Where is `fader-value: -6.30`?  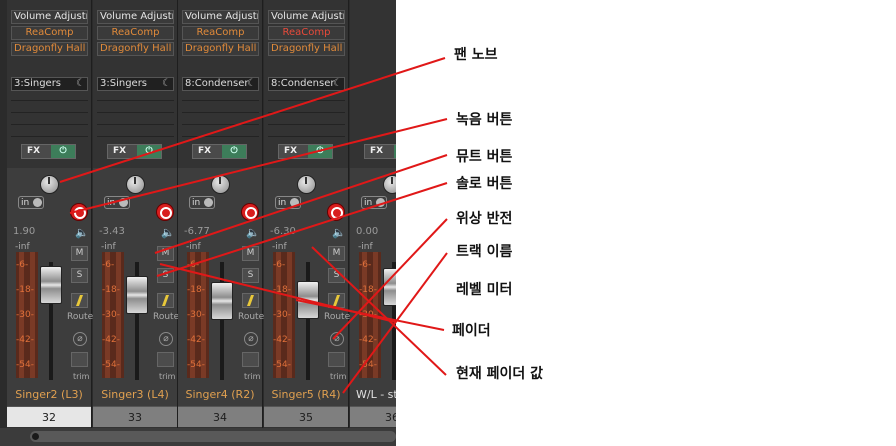 fader-value: -6.30 is located at coordinates (283, 231).